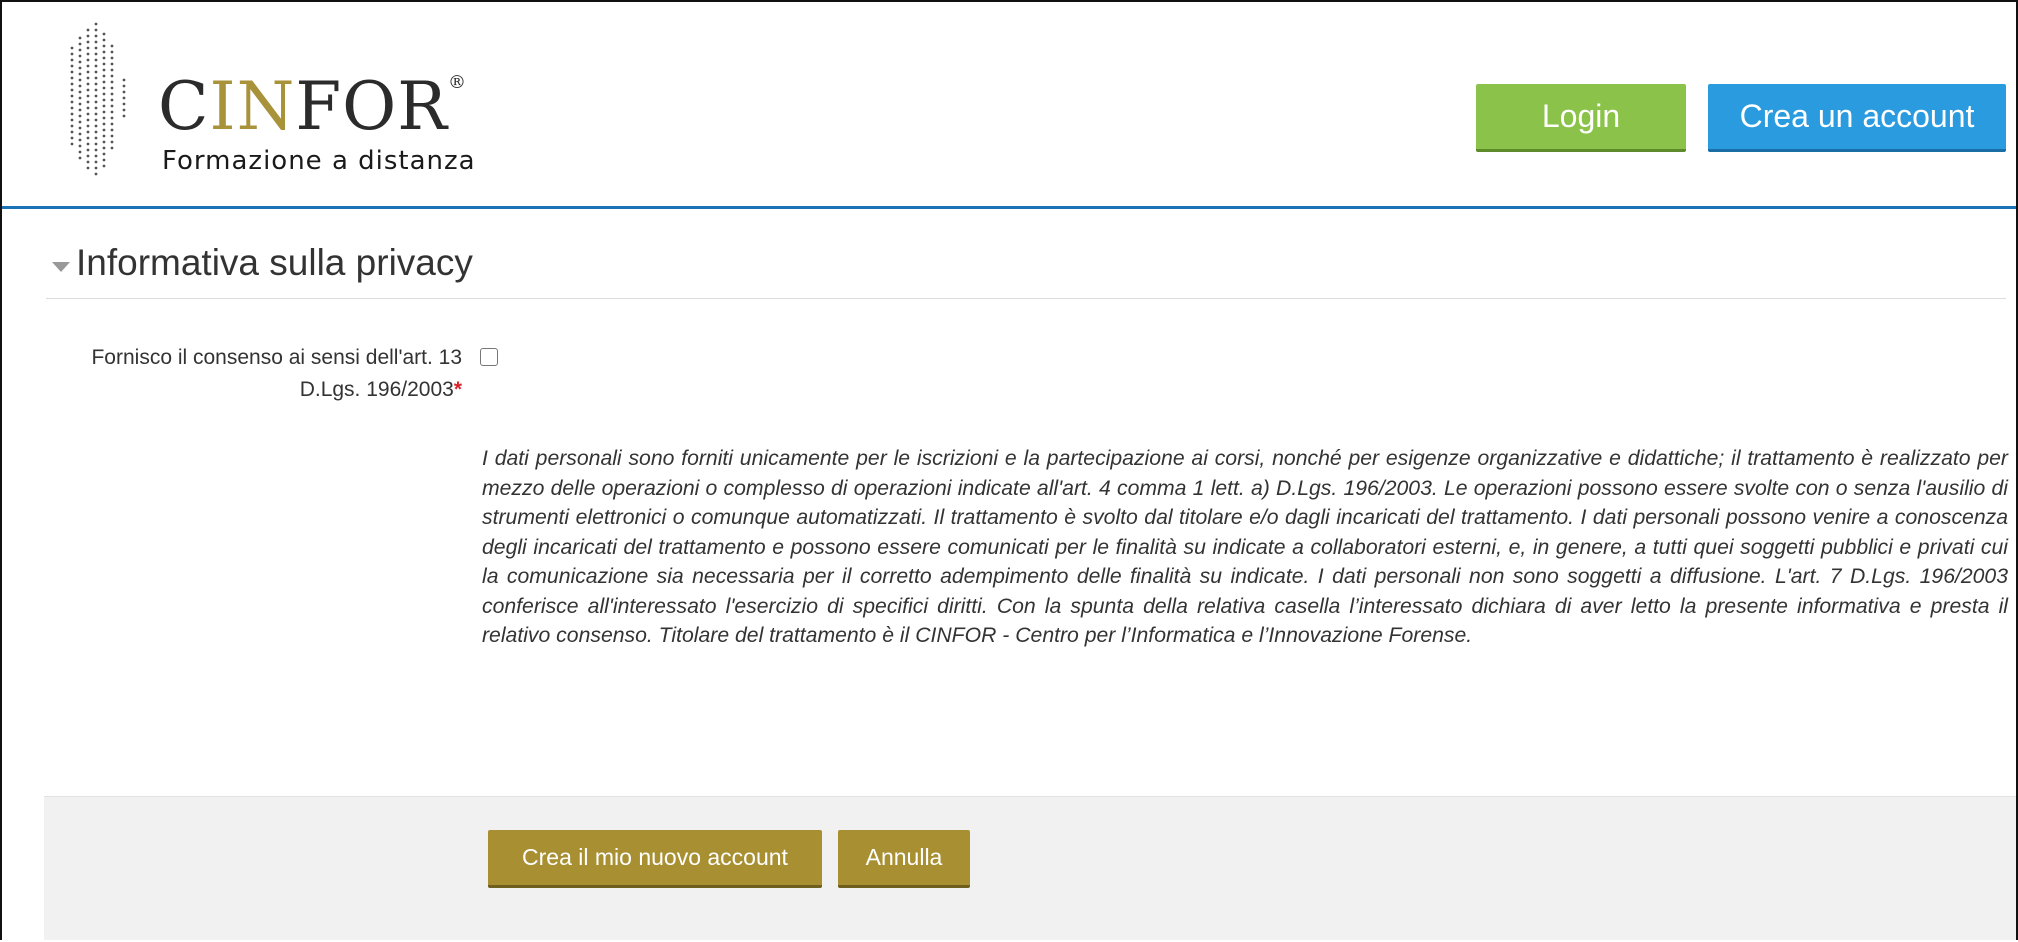 This screenshot has width=2018, height=942. Describe the element at coordinates (655, 859) in the screenshot. I see `create-new-account-button: Crea il mio nuovo account` at that location.